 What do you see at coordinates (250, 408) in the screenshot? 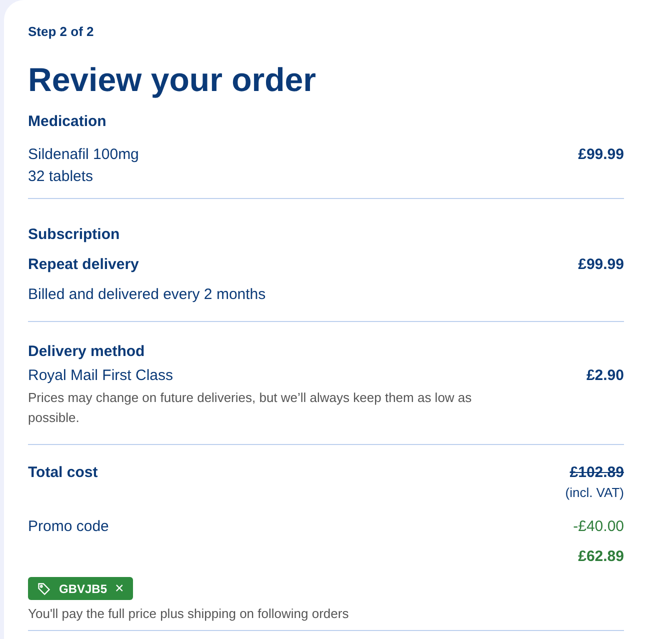
I see `delivery-note: Prices may change on future deliveries, but we’ll always keep them as low as possible.` at bounding box center [250, 408].